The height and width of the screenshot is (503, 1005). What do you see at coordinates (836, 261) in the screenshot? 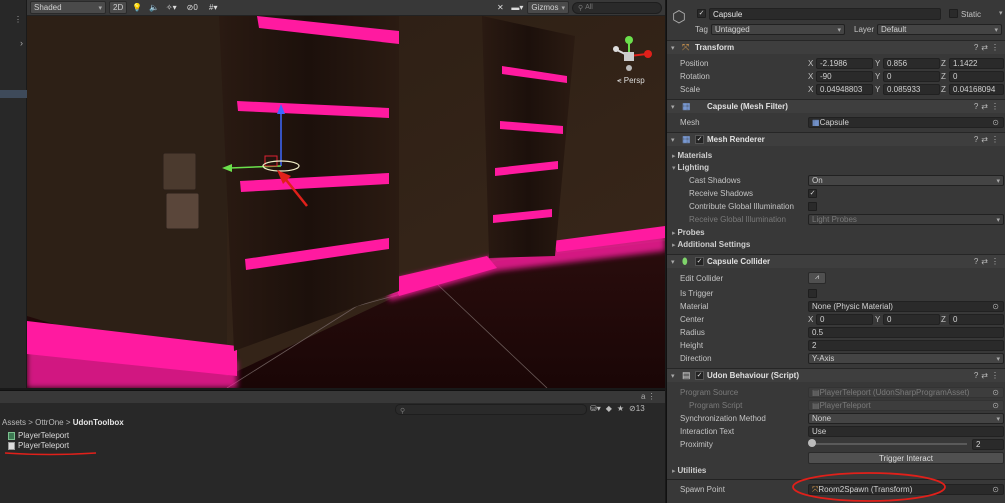
I see `capsule-collider-header: ▾ ⬮ ✓ Capsule Collider ?⇄⋮` at bounding box center [836, 261].